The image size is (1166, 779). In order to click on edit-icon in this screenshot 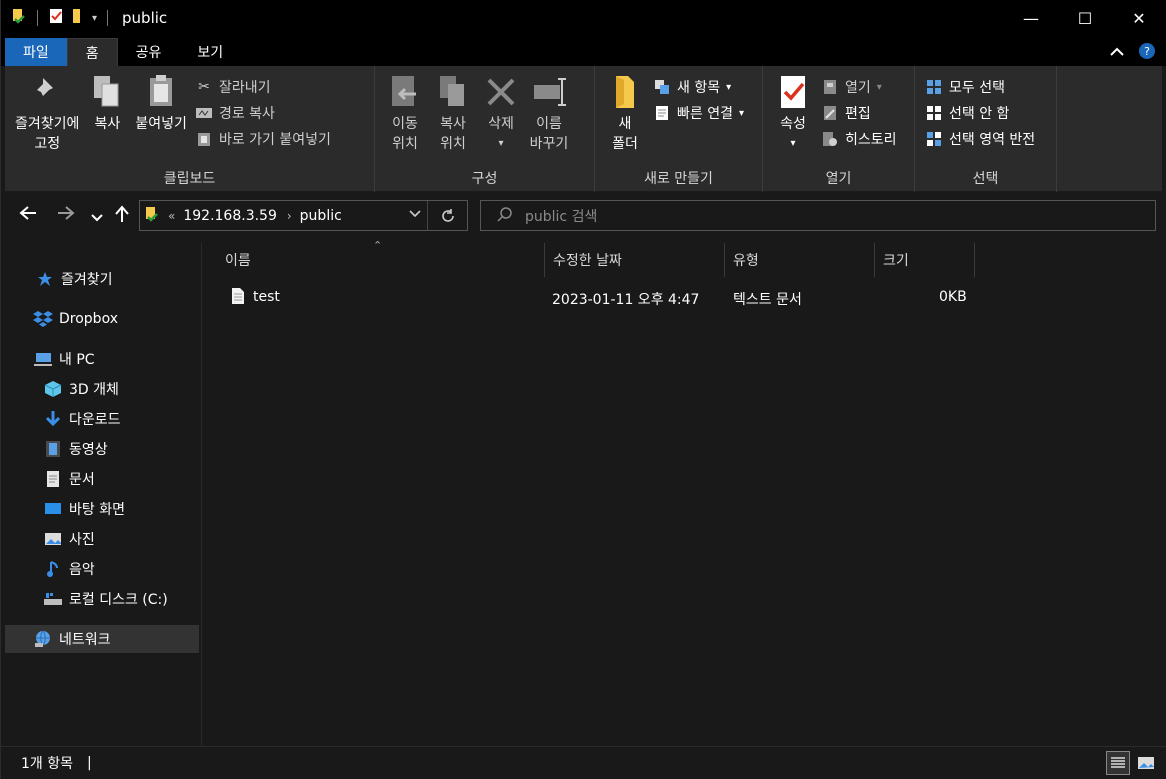, I will do `click(830, 113)`.